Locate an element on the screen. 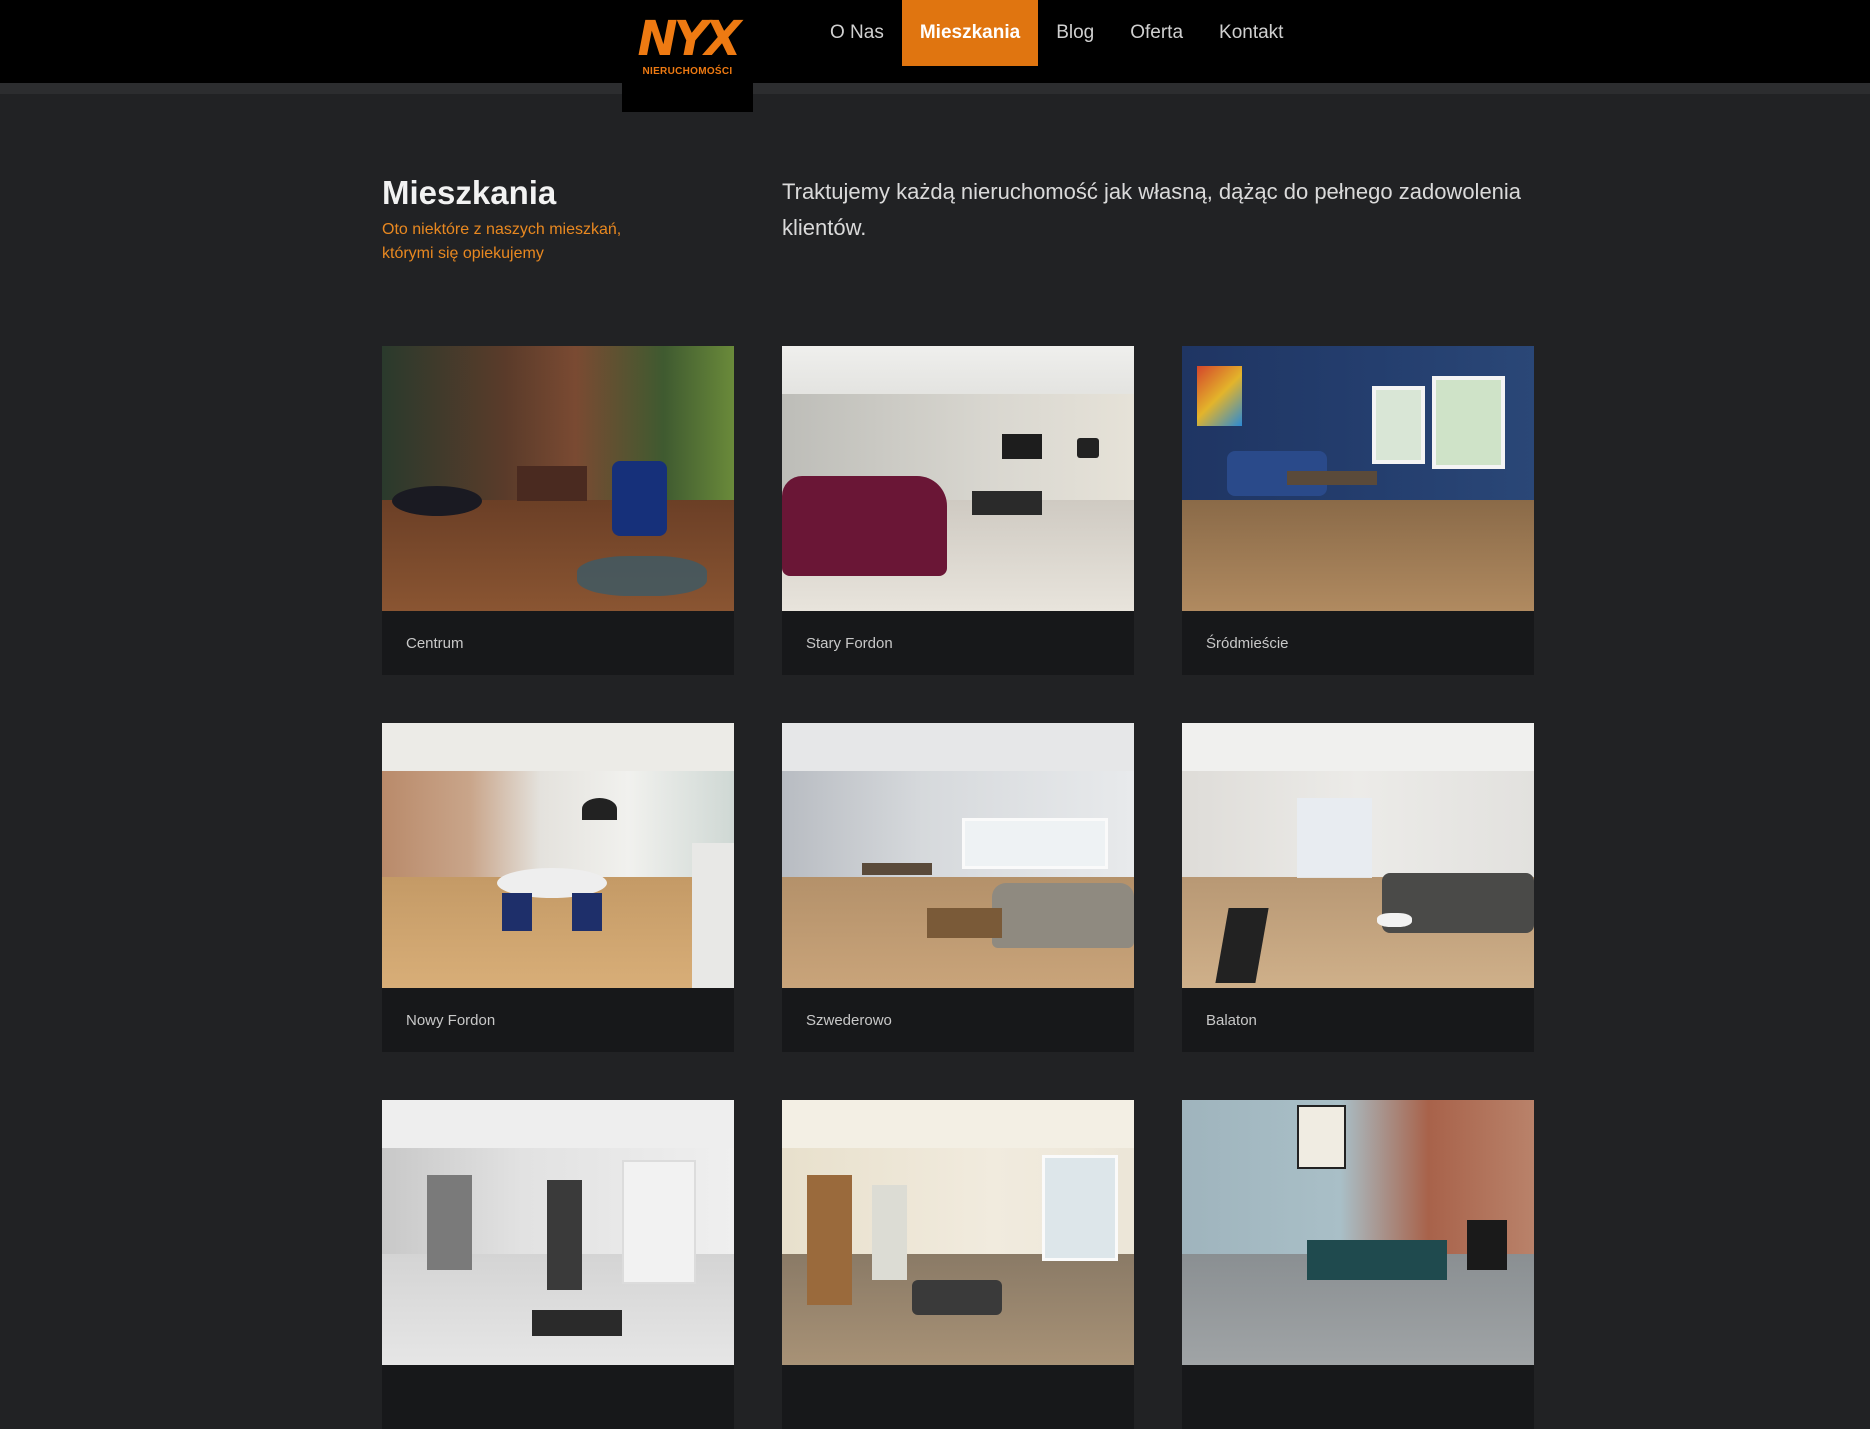 The height and width of the screenshot is (1429, 1870). apartment-card: Nowy Fordon is located at coordinates (558, 887).